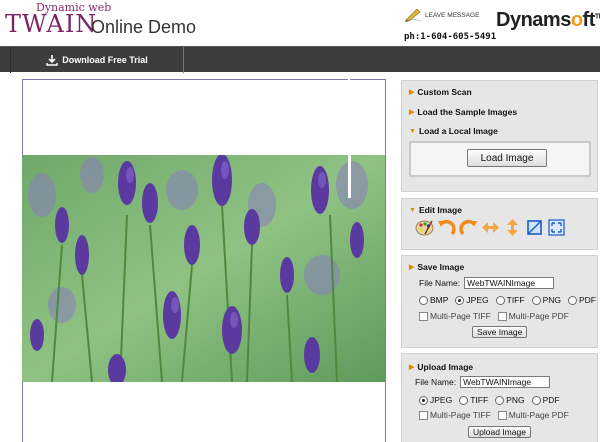  Describe the element at coordinates (423, 300) in the screenshot. I see `radio-bmp` at that location.